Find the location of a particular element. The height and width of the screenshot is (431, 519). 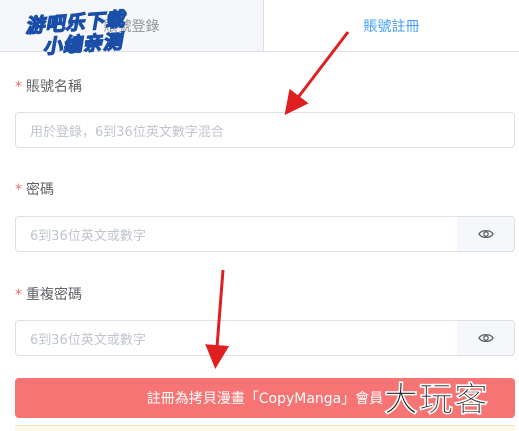

password-visibility-toggle is located at coordinates (486, 234).